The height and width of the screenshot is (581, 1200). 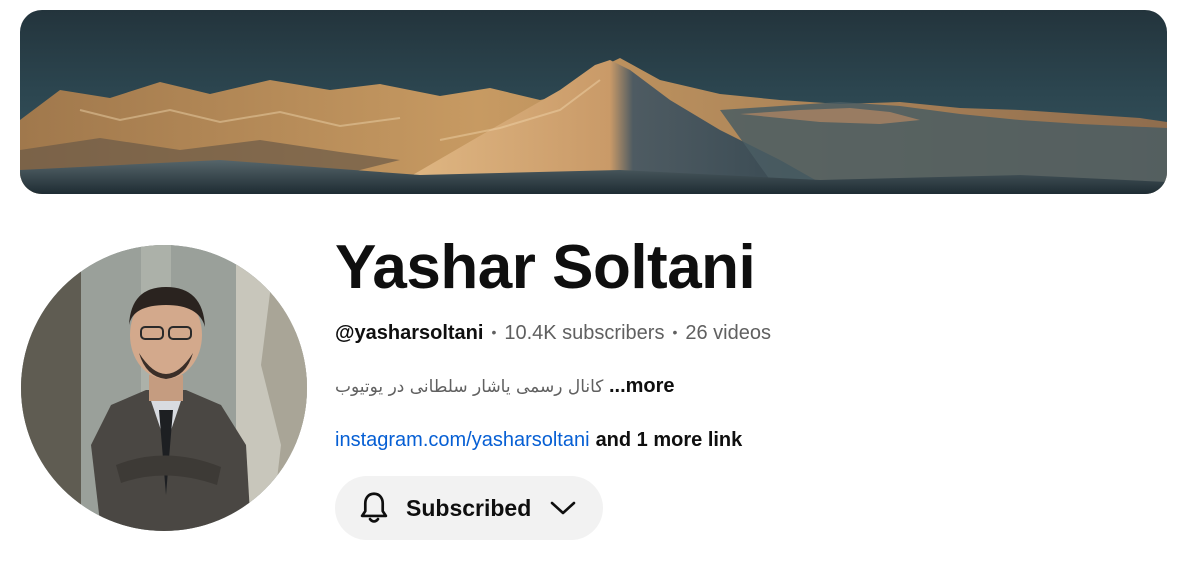 I want to click on chevron-down-icon, so click(x=563, y=508).